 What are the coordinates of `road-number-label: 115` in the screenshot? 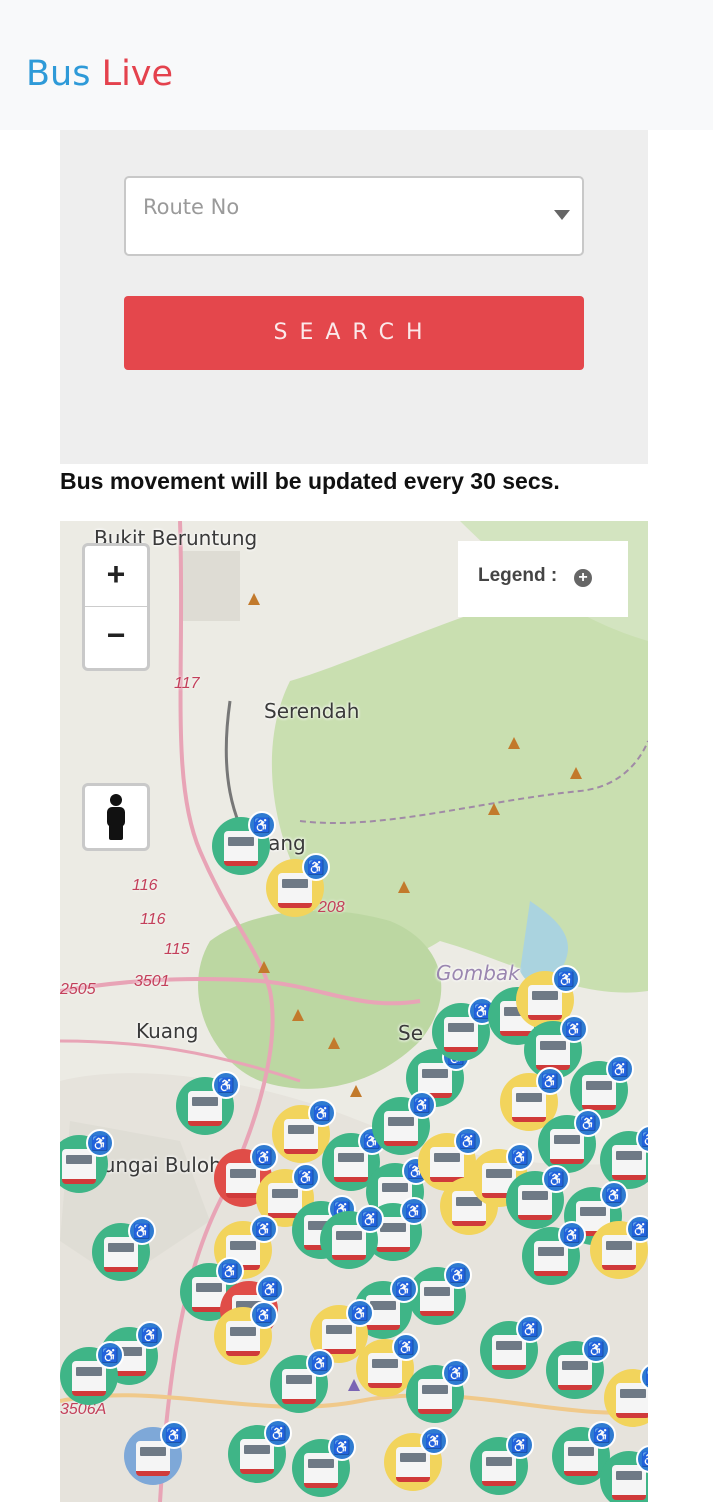 It's located at (177, 949).